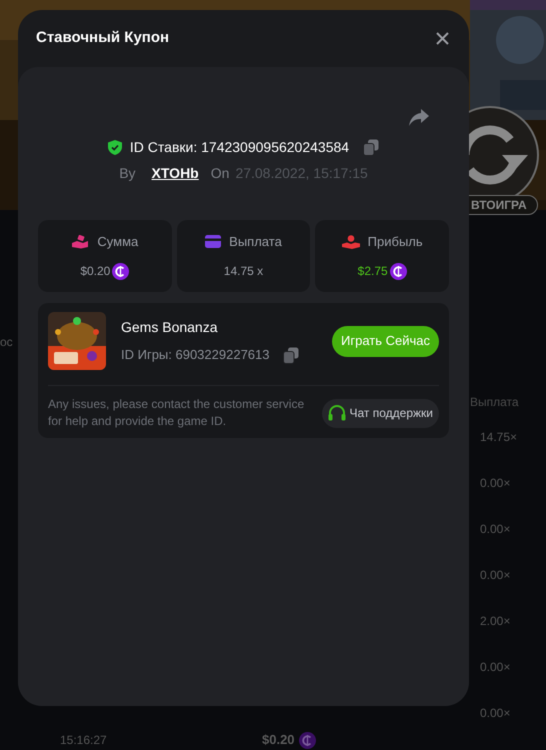  Describe the element at coordinates (244, 271) in the screenshot. I see `stat-value: 14.75 x` at that location.